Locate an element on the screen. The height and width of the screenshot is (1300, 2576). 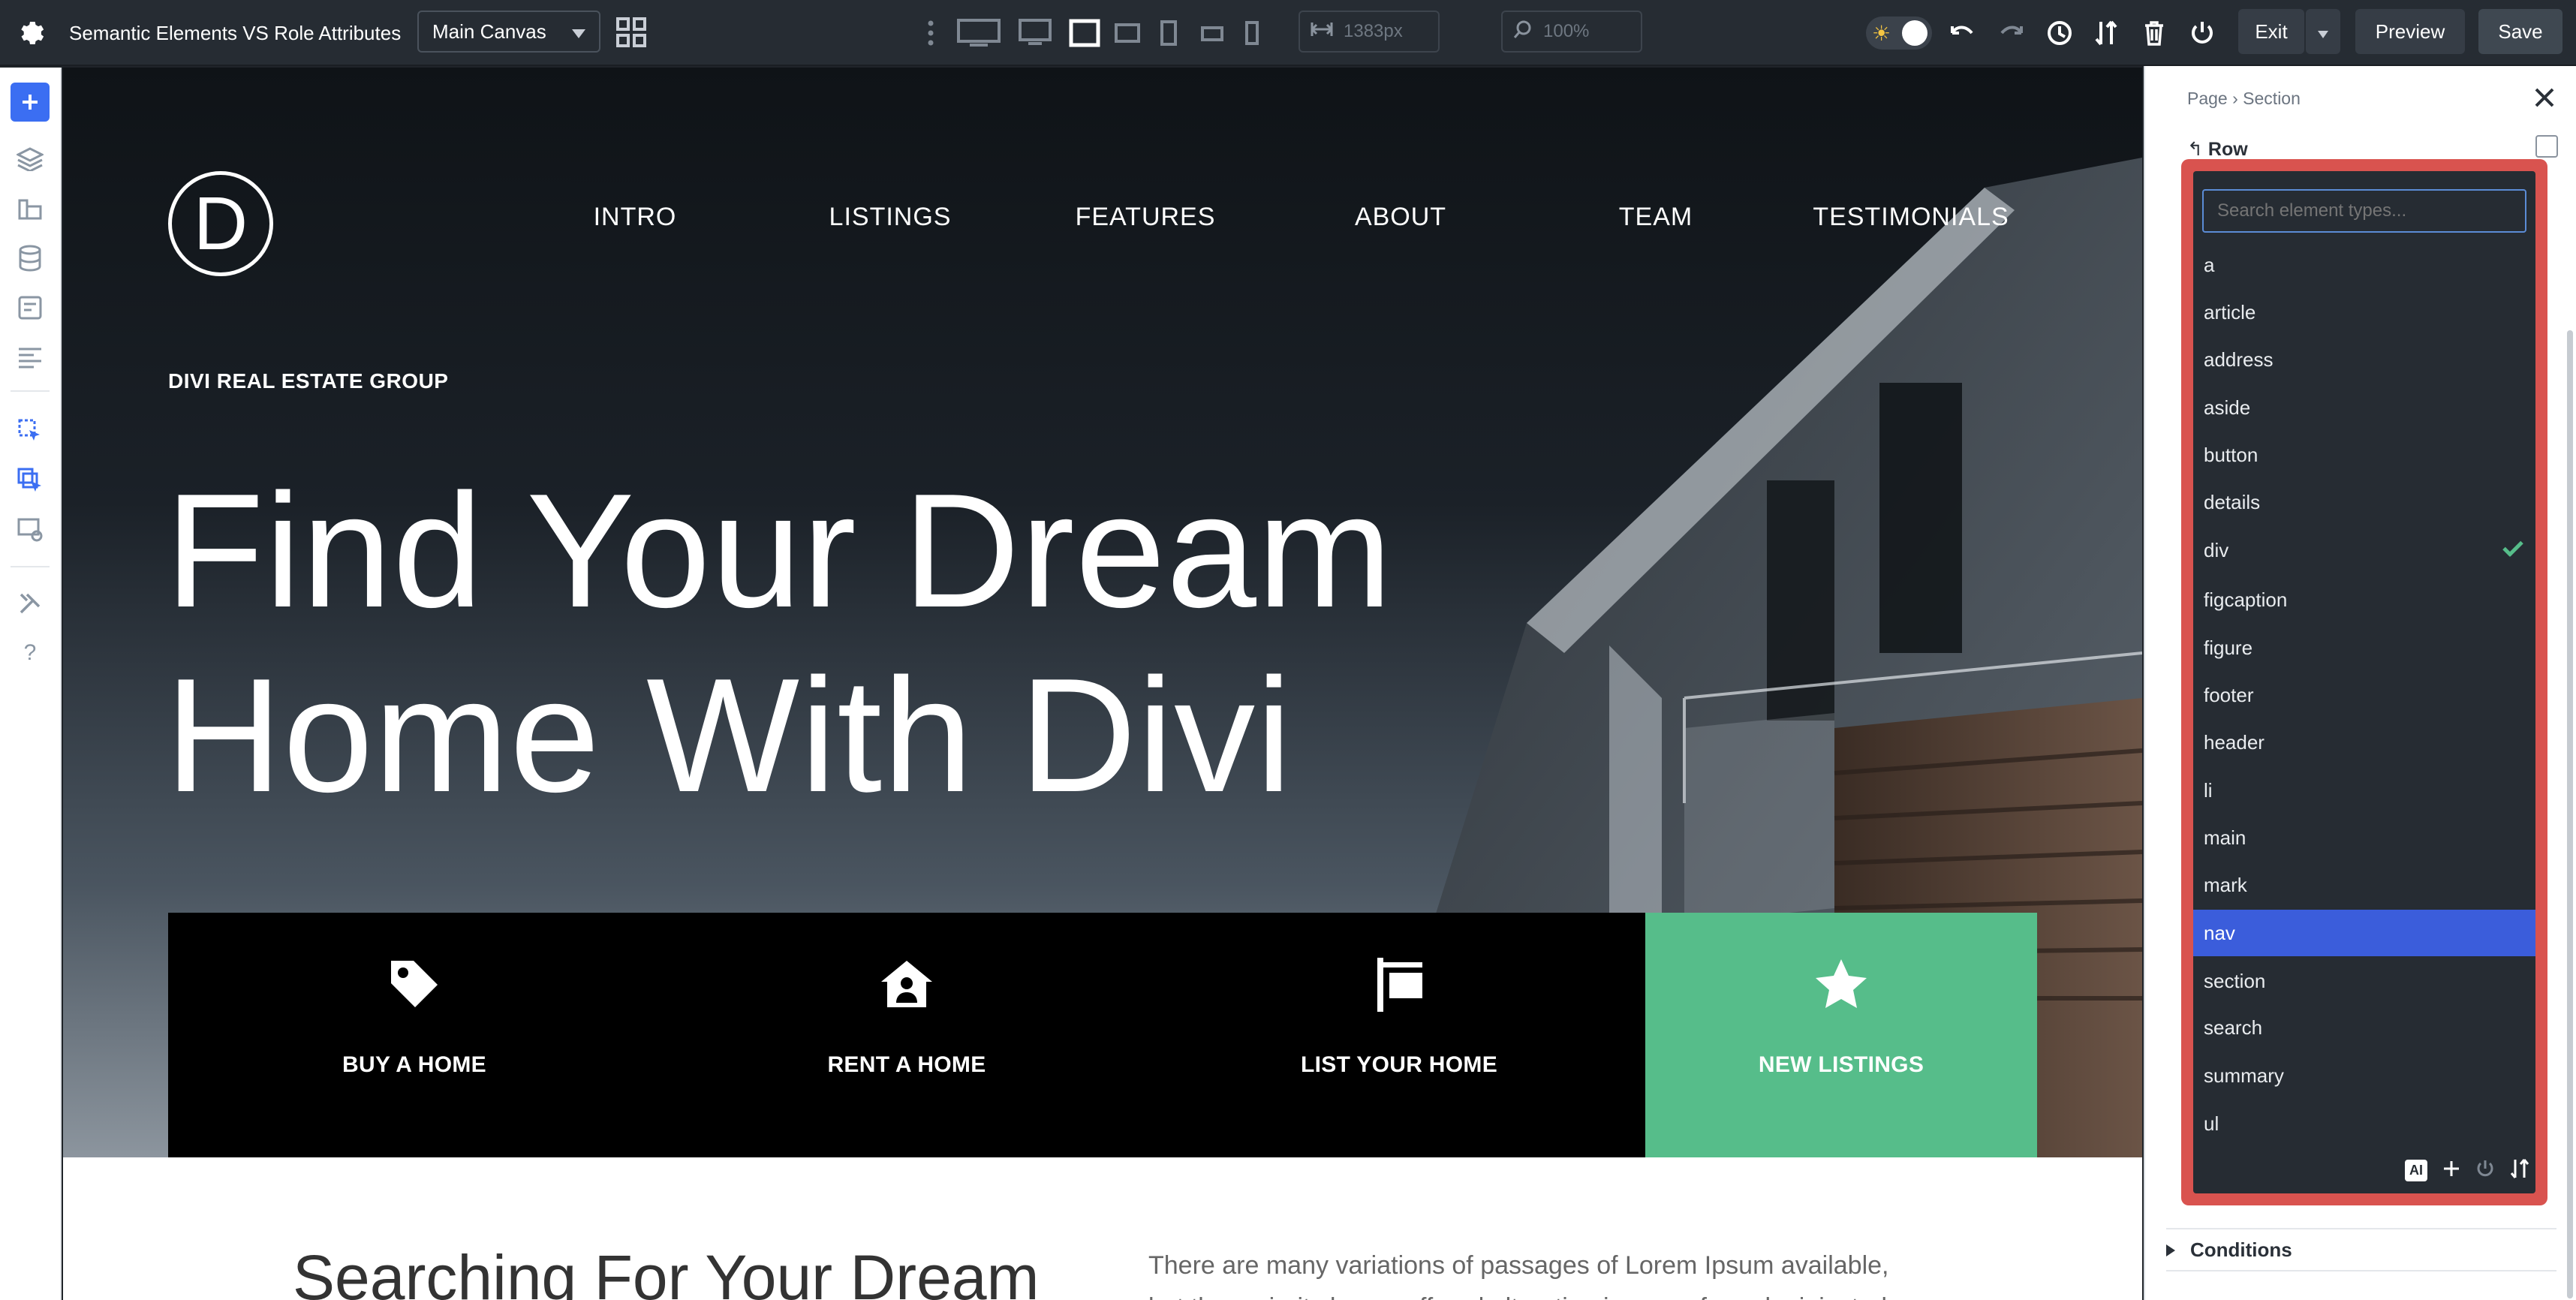
card-new-listings: NEW LISTINGS is located at coordinates (1841, 1035).